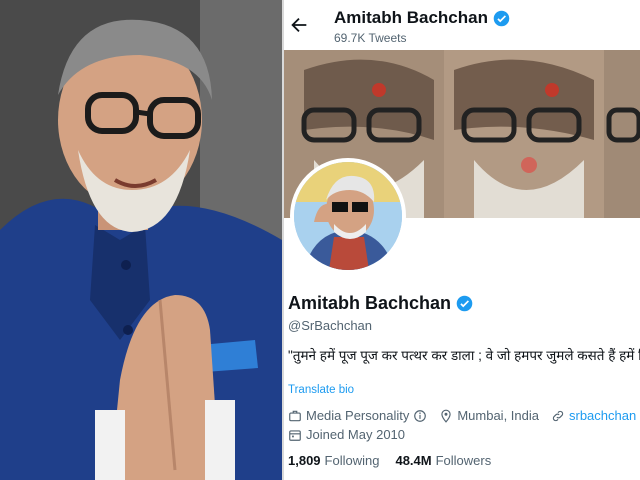  Describe the element at coordinates (299, 25) in the screenshot. I see `back-arrow-icon` at that location.